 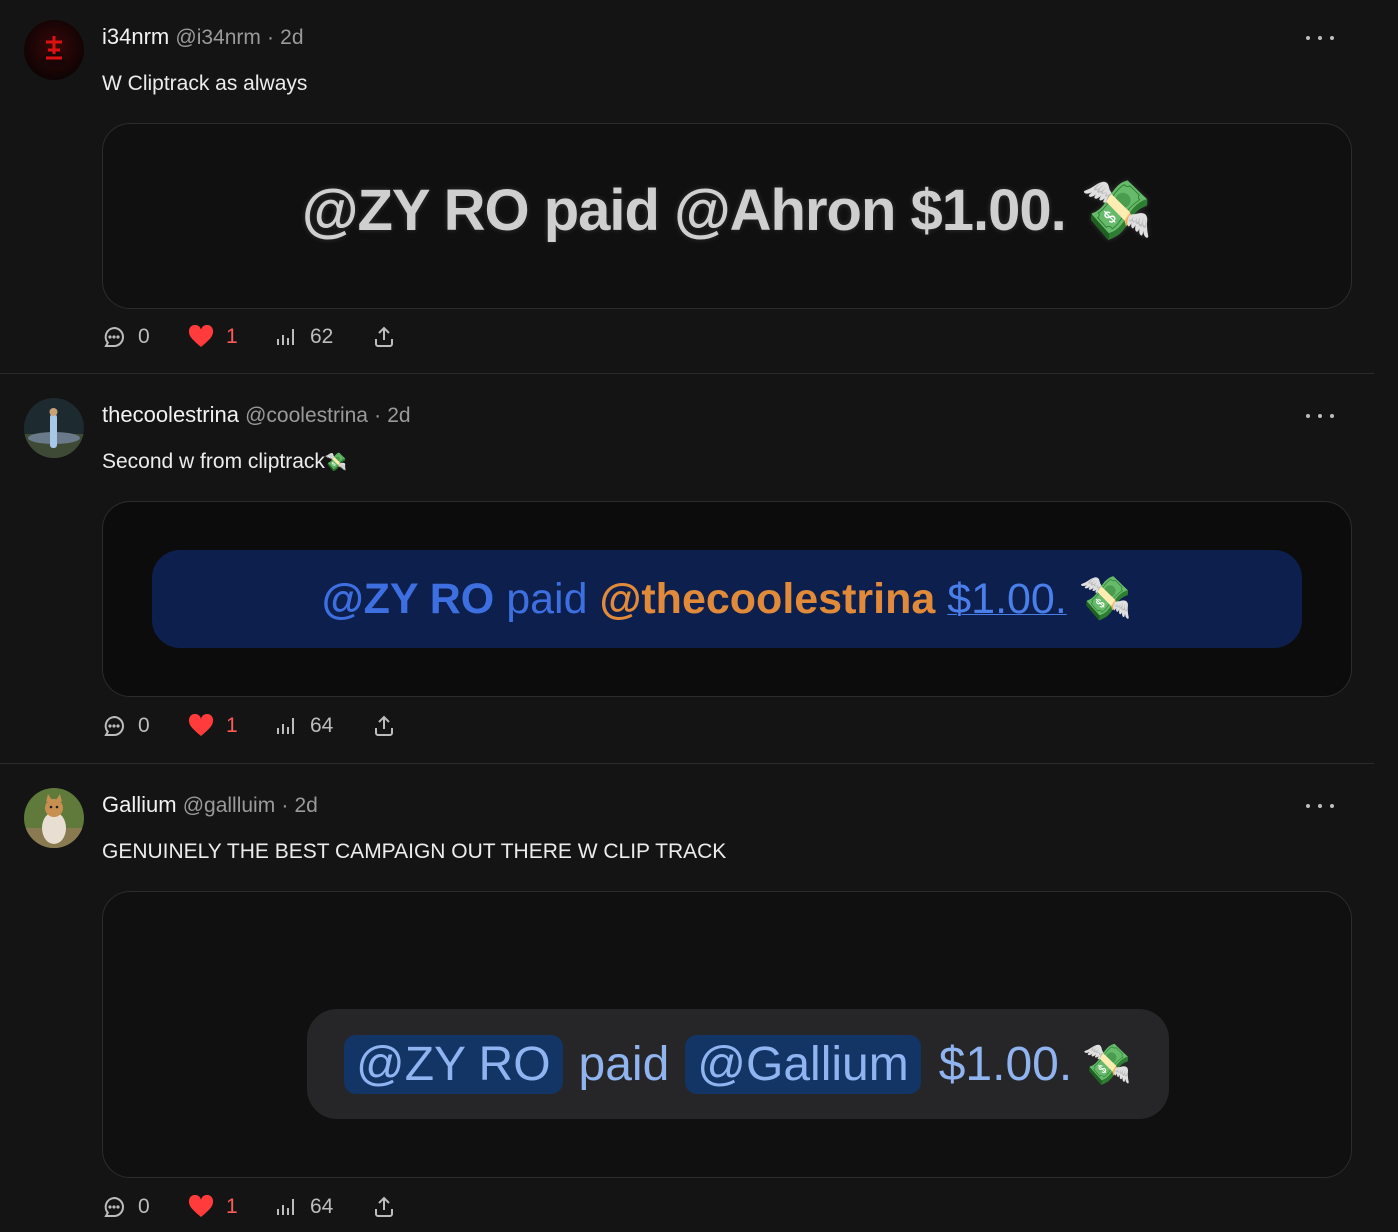 I want to click on display-name: thecoolestrina, so click(x=170, y=414).